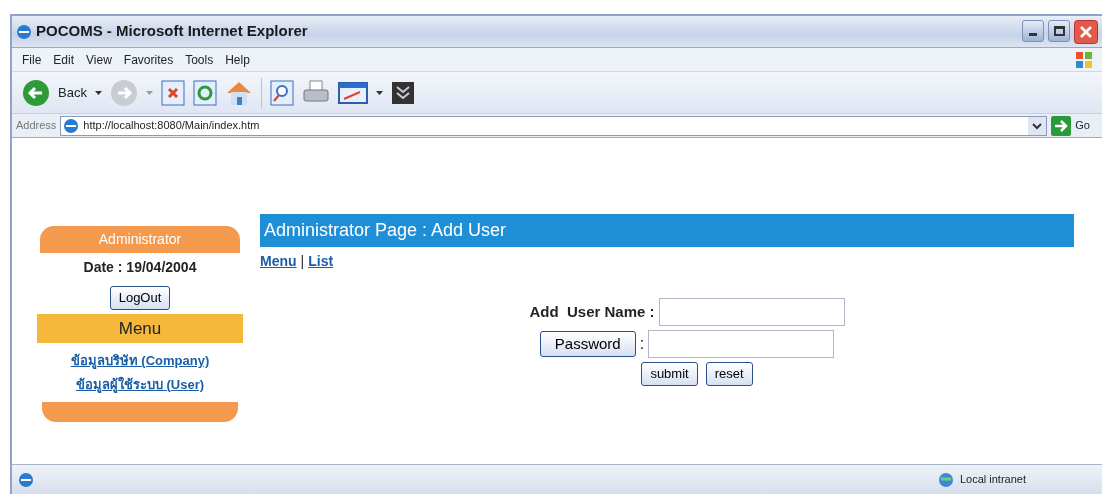 Image resolution: width=1102 pixels, height=494 pixels. Describe the element at coordinates (140, 384) in the screenshot. I see `sidebar-link: ข้อมูลผู้ใช้ระบบ (User)` at that location.